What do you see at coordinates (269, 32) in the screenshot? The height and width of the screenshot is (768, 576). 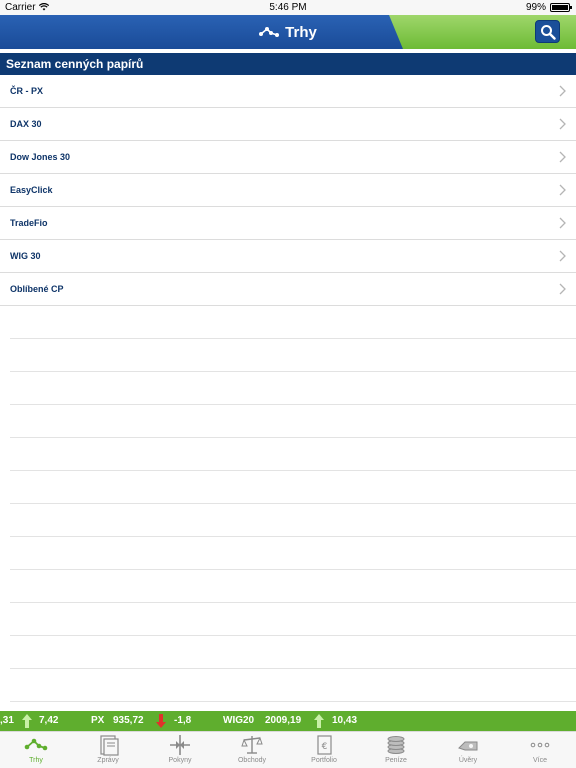 I see `trend-icon` at bounding box center [269, 32].